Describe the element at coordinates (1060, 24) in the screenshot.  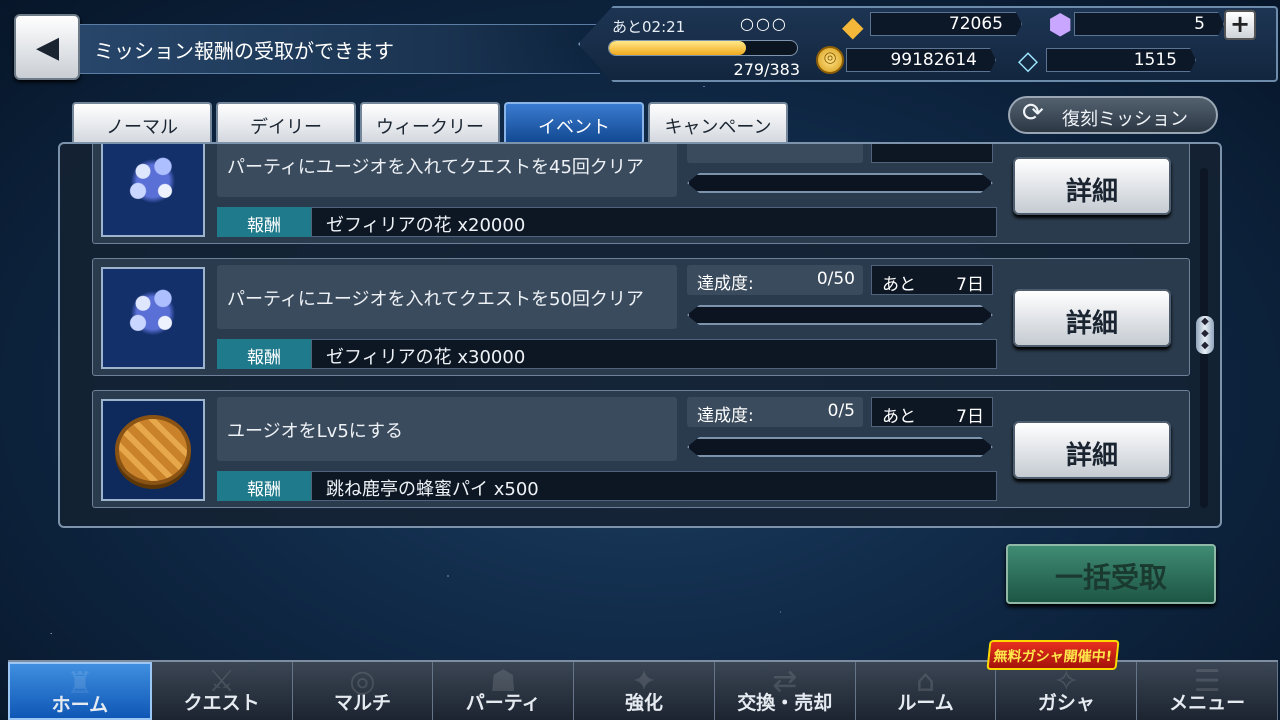
I see `crystal-icon: ⬢` at that location.